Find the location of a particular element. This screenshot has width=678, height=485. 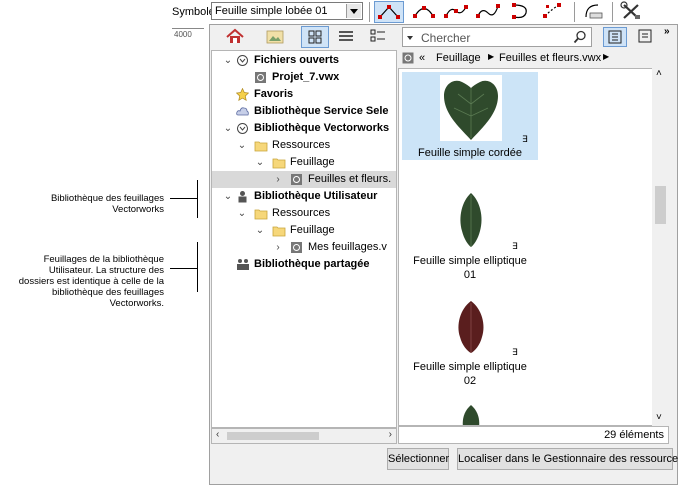

settings-tools-icon is located at coordinates (630, 10).